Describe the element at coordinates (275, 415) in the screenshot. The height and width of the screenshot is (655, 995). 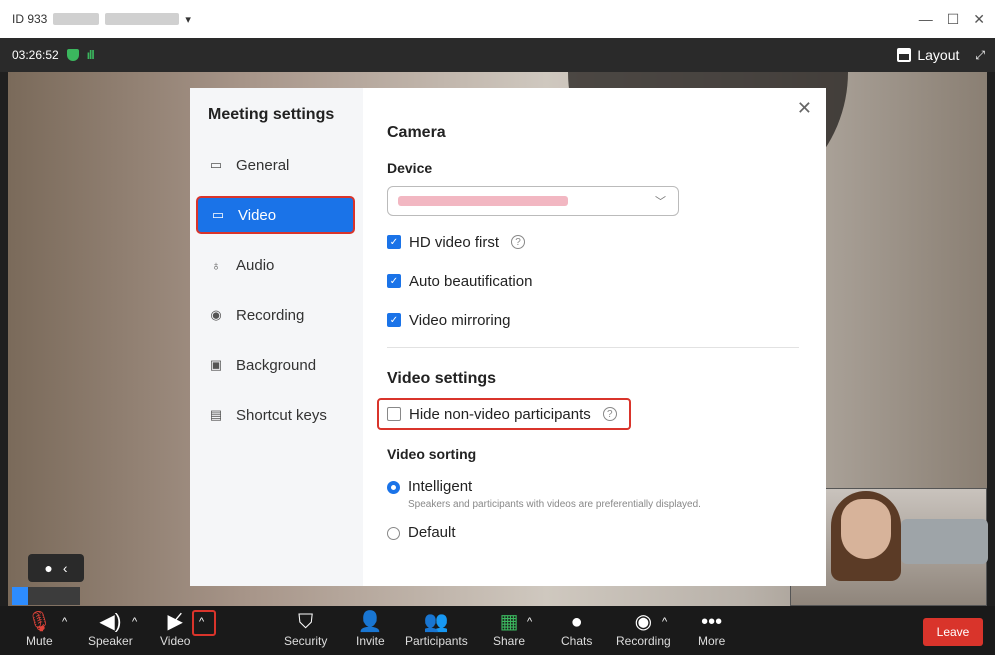
I see `nav-item-shortcut-keys: ▤ Shortcut keys` at that location.